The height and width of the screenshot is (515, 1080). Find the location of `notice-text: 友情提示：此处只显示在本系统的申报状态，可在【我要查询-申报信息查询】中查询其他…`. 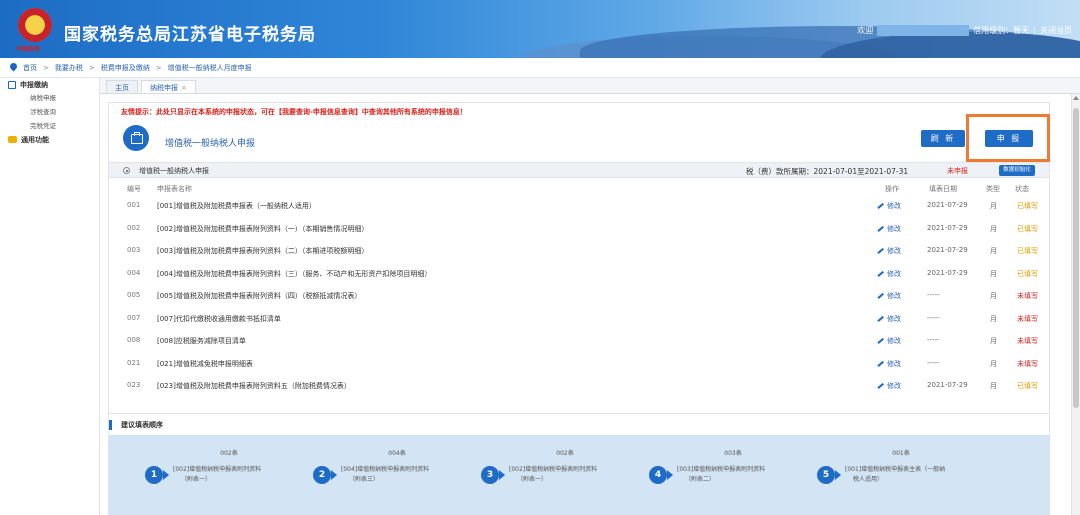

notice-text: 友情提示：此处只显示在本系统的申报状态，可在【我要查询-申报信息查询】中查询其他… is located at coordinates (294, 112).